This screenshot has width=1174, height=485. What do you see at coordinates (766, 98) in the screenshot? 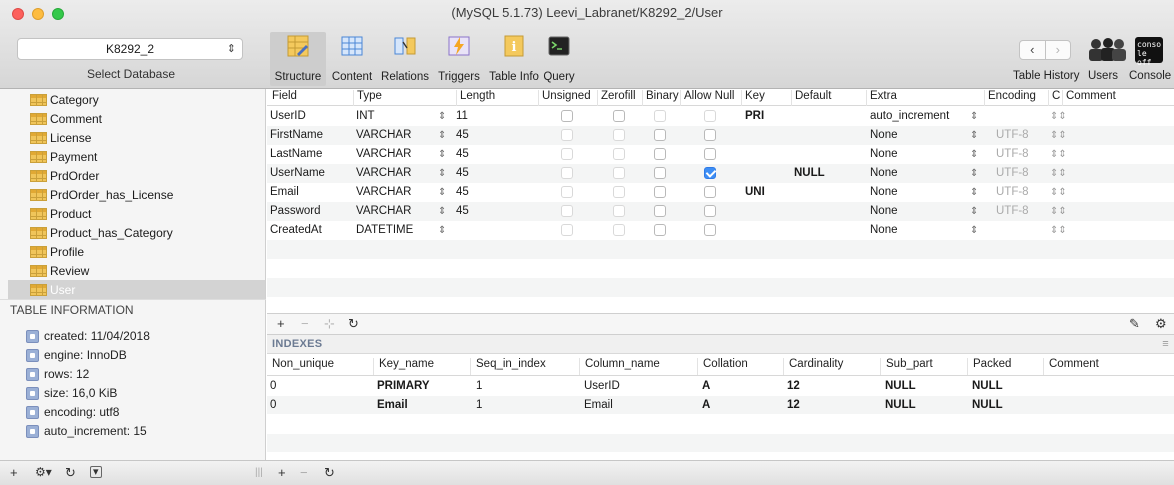
I see `col-header-key: Key` at bounding box center [766, 98].